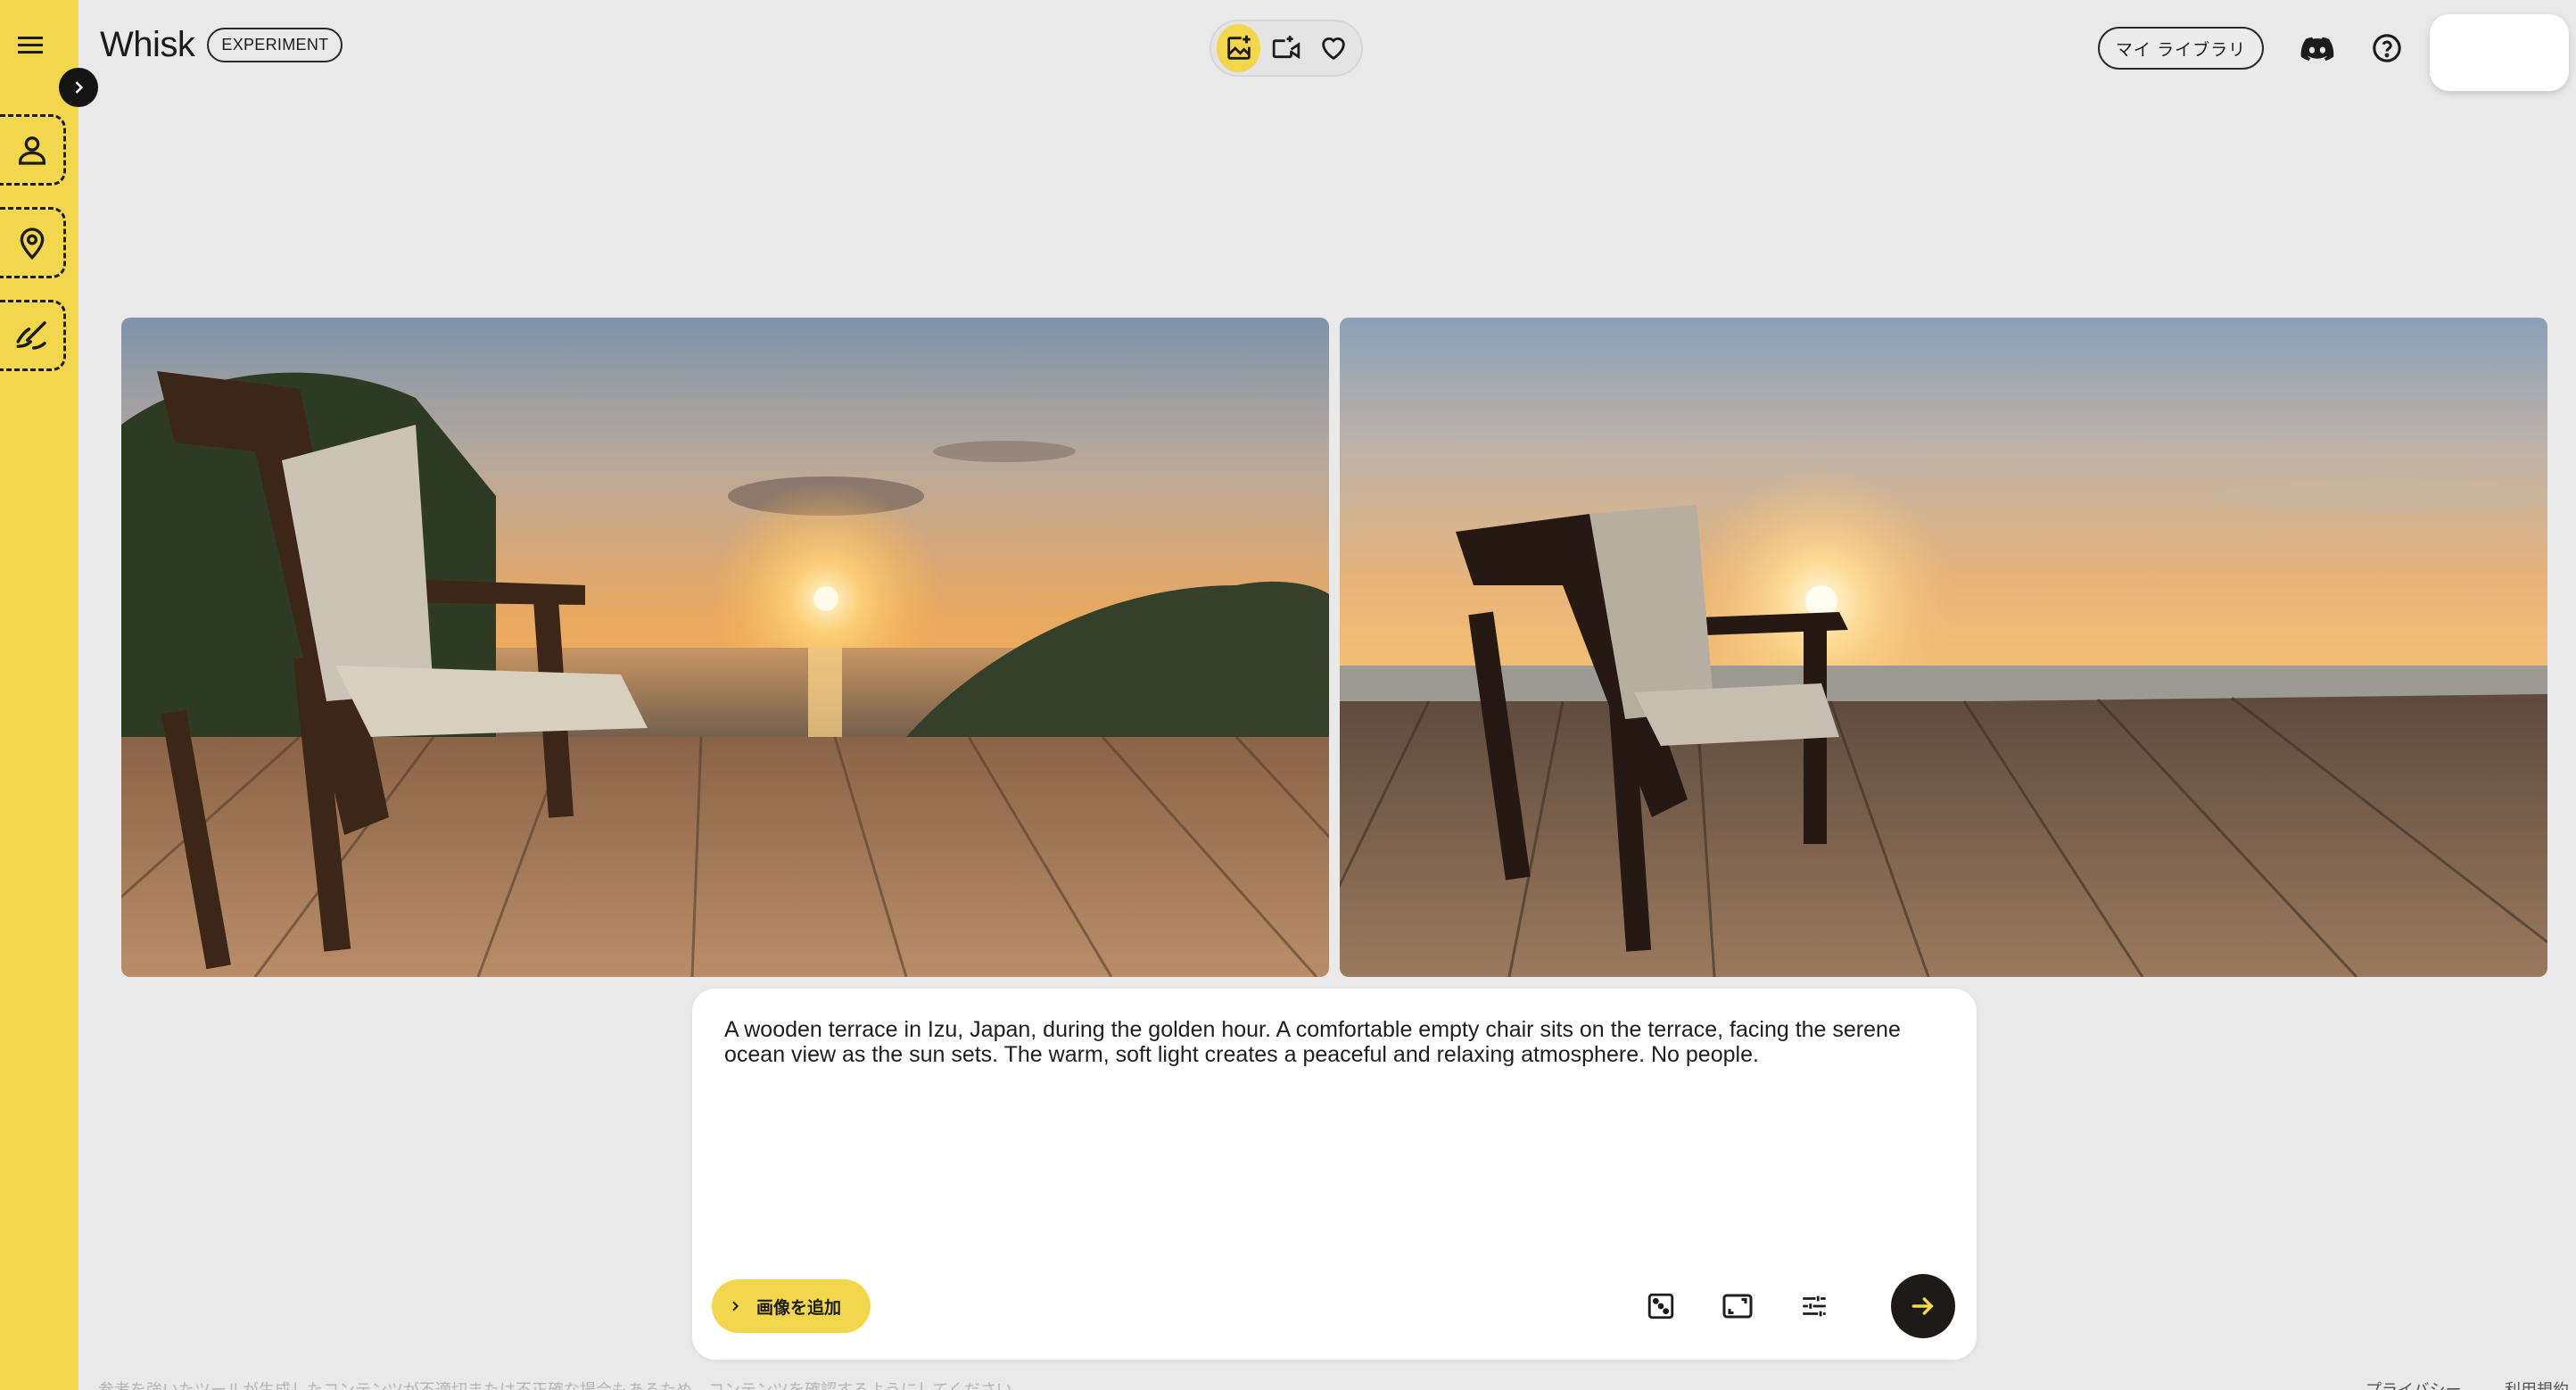 Image resolution: width=2576 pixels, height=1390 pixels. I want to click on add-image-label: 画像を追加, so click(799, 1308).